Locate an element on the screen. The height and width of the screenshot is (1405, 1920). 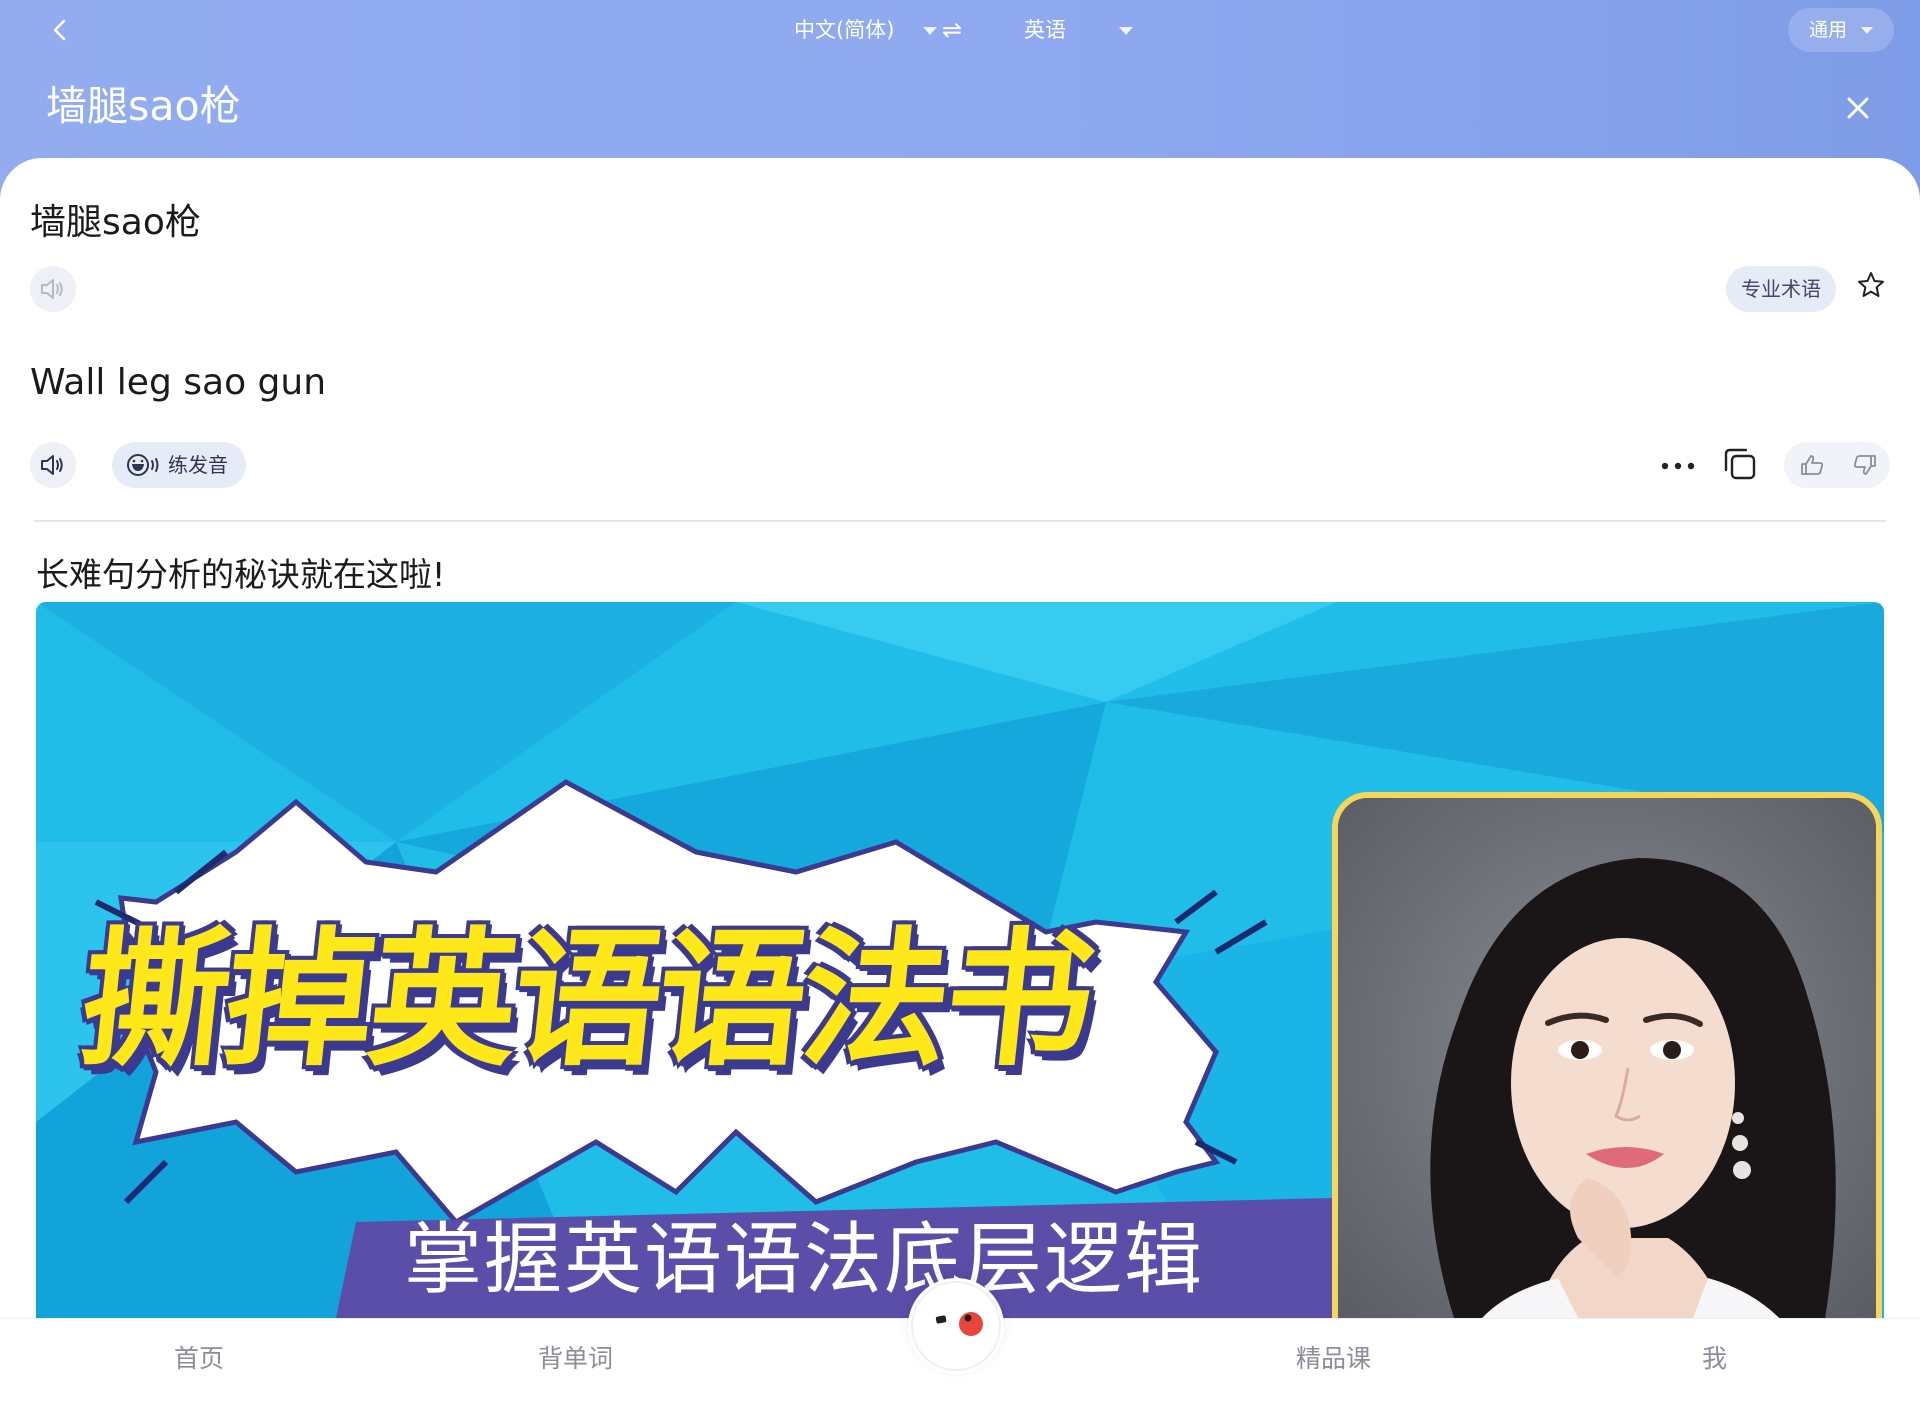
back-button is located at coordinates (60, 30).